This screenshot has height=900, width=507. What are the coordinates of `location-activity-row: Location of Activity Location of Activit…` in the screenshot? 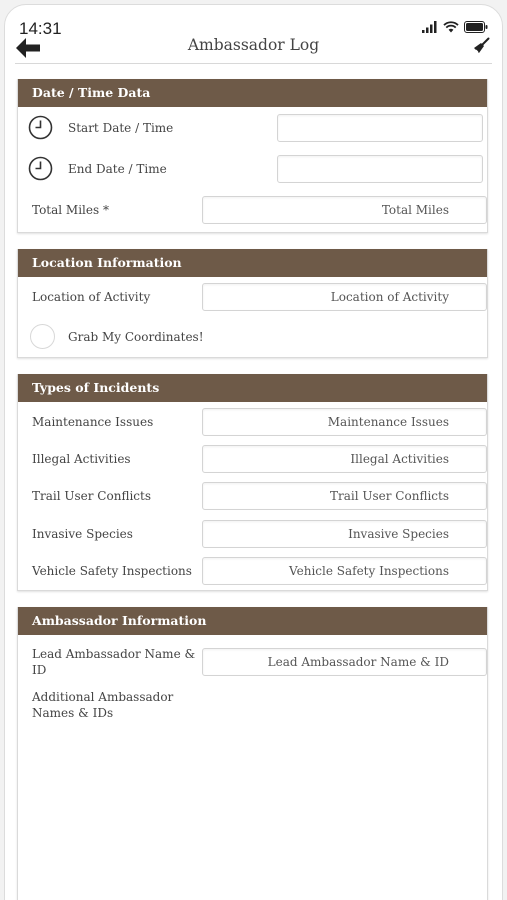 It's located at (252, 297).